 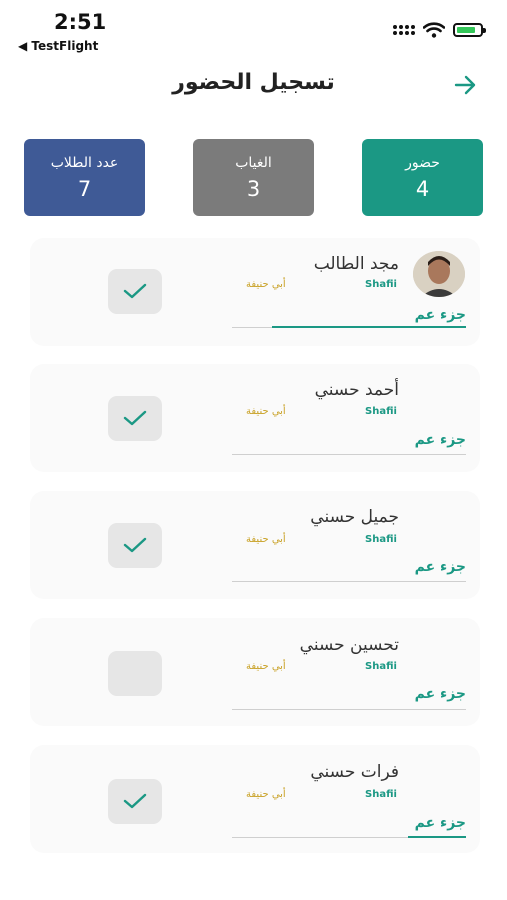 I want to click on list-item: أحمد حسني Shafii أبي حنيفة جزء عم, so click(x=255, y=418).